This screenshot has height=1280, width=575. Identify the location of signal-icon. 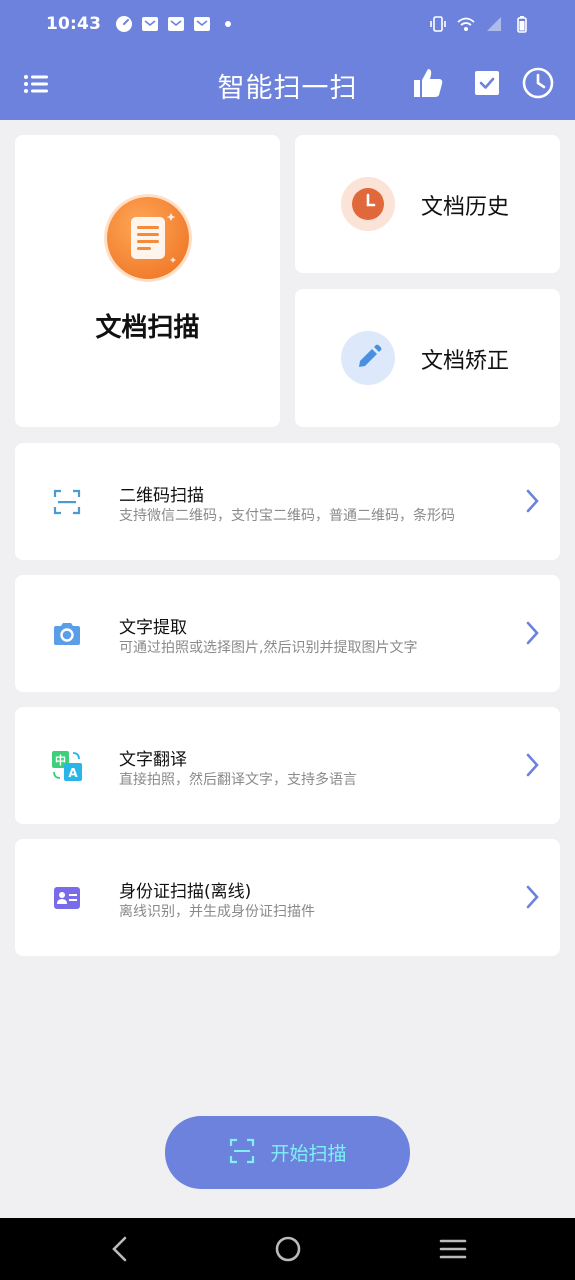
(494, 24).